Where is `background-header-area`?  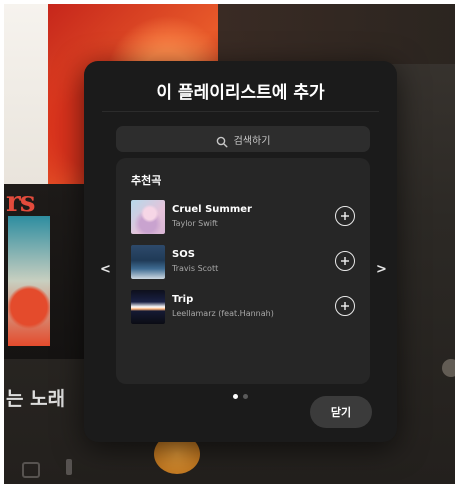
background-header-area is located at coordinates (336, 34).